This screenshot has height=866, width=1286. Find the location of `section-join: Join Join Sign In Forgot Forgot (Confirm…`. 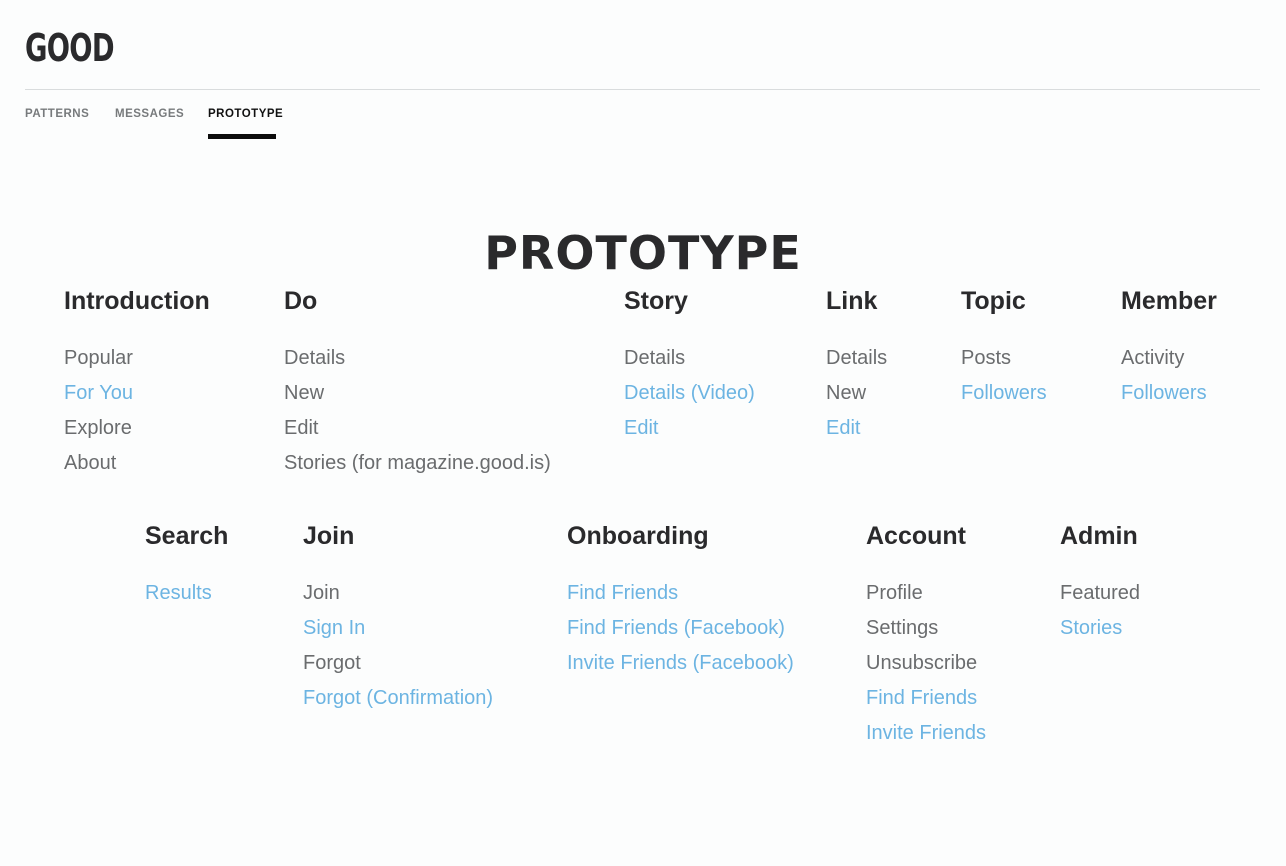

section-join: Join Join Sign In Forgot Forgot (Confirm… is located at coordinates (398, 618).